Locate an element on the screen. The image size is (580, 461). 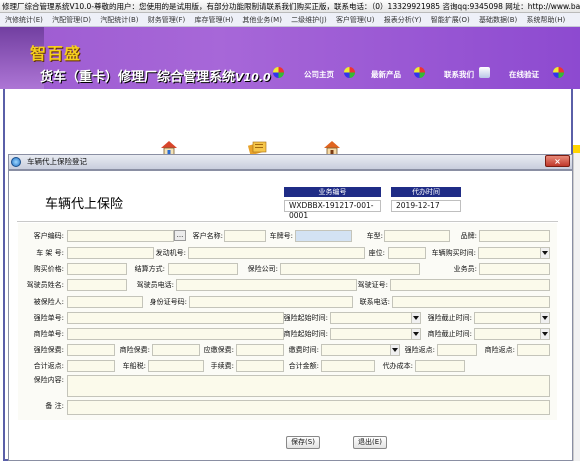
salesman-label: 业务员: is located at coordinates (465, 269).